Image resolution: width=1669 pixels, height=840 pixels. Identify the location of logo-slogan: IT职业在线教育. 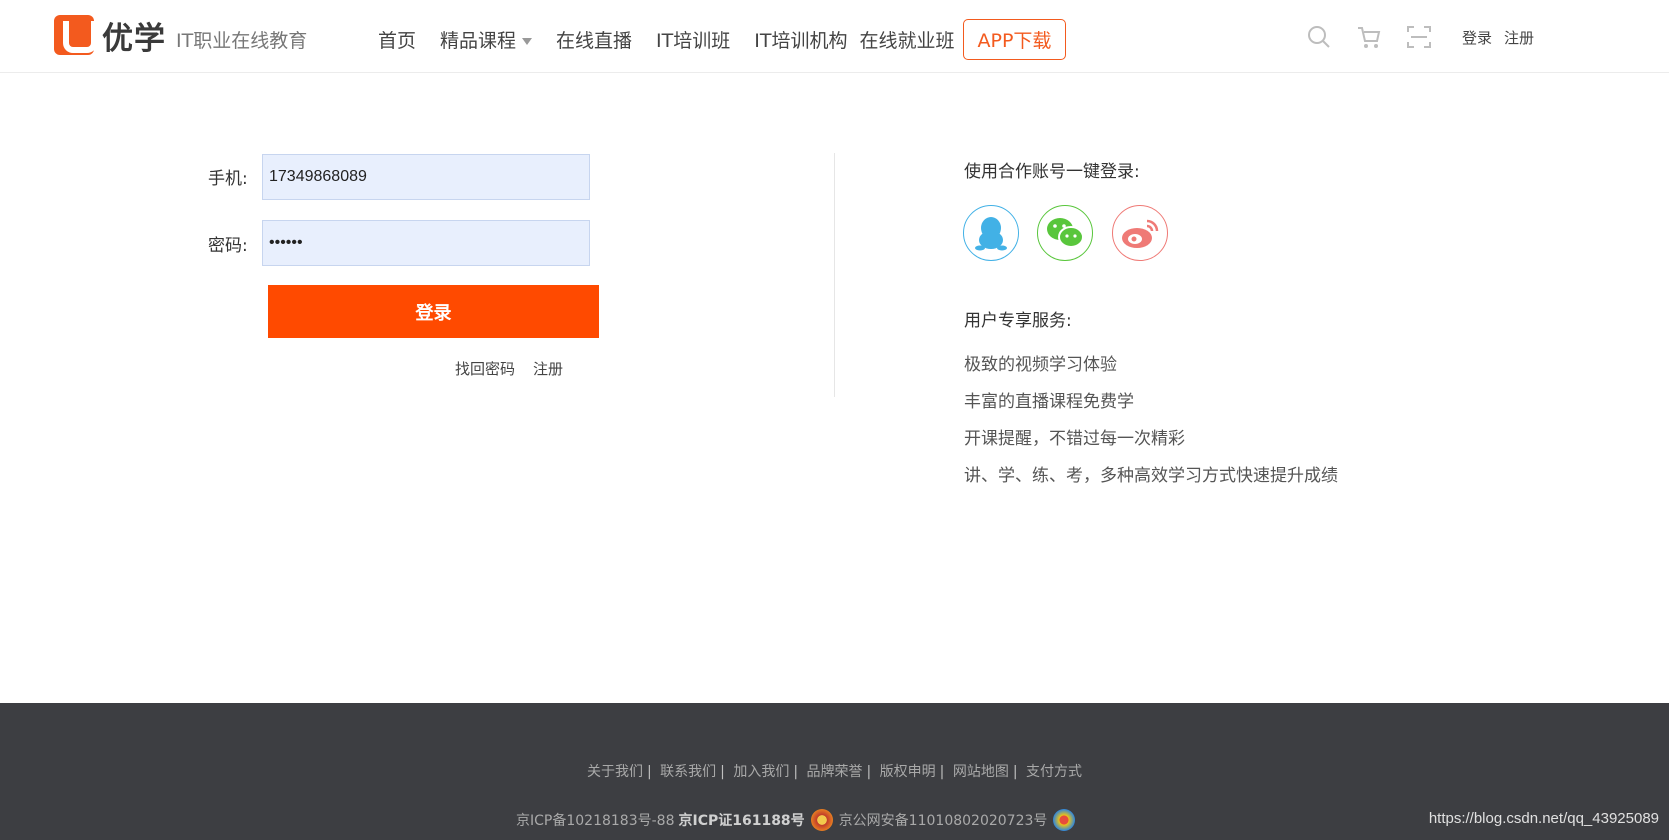
(242, 40).